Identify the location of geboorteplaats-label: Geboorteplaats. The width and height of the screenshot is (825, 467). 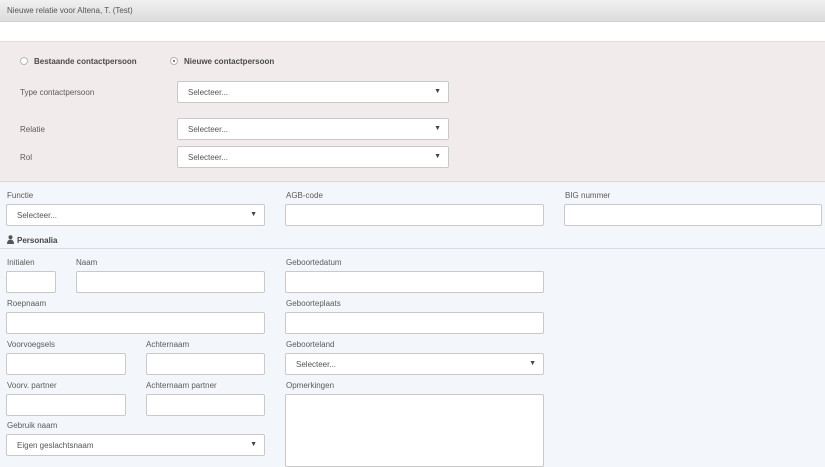
(313, 303).